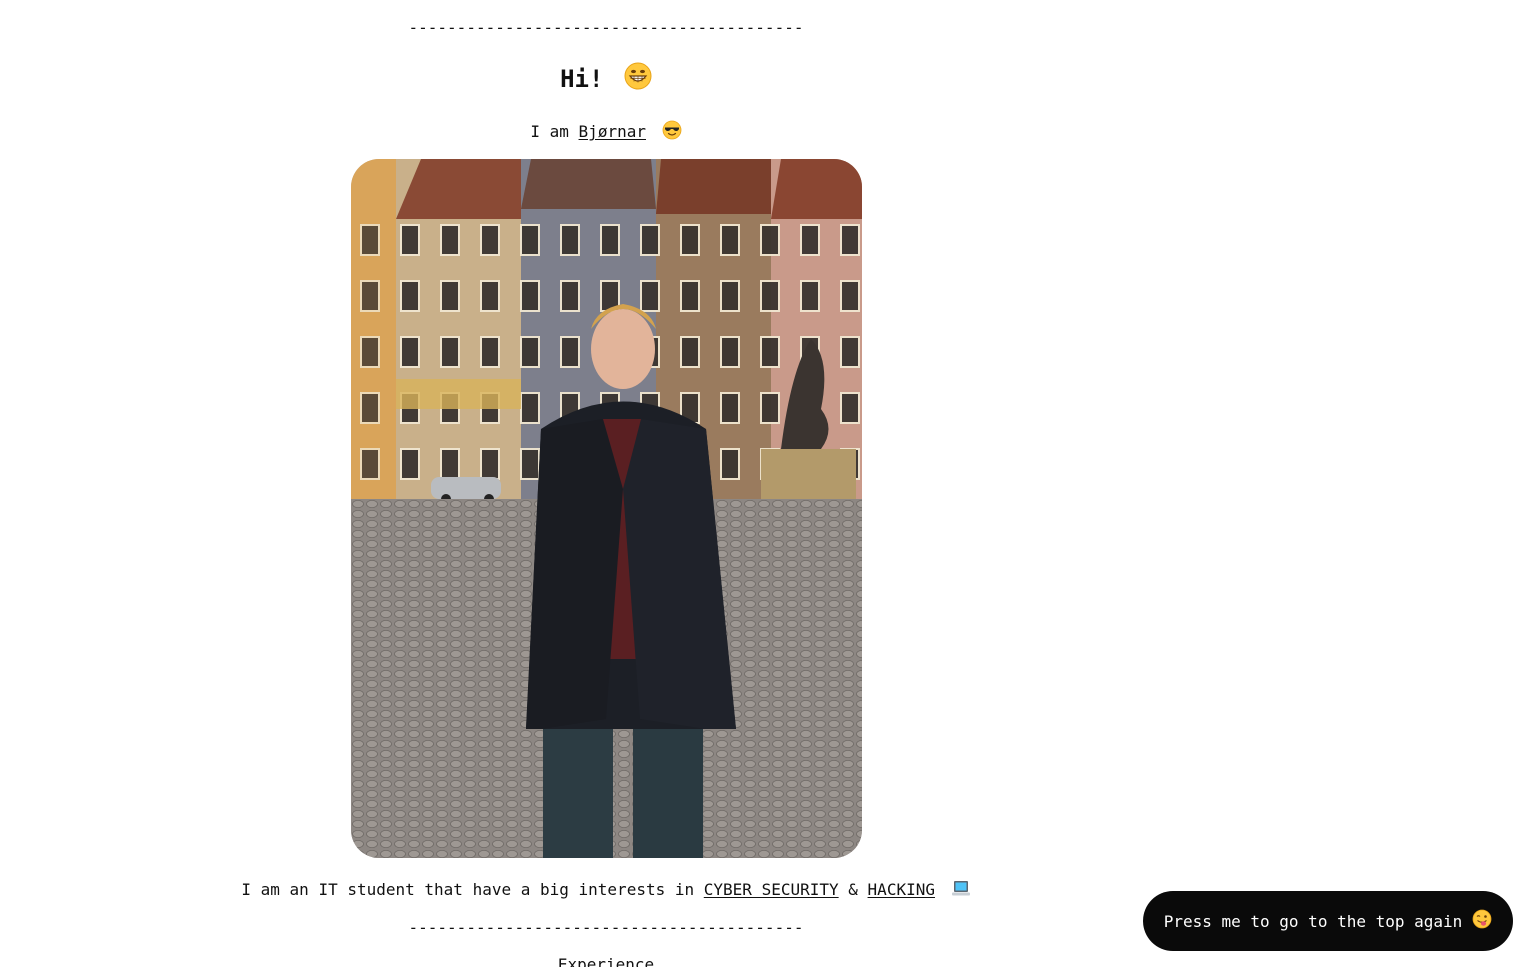 Image resolution: width=1523 pixels, height=967 pixels. I want to click on greeting-heading: Hi!, so click(606, 79).